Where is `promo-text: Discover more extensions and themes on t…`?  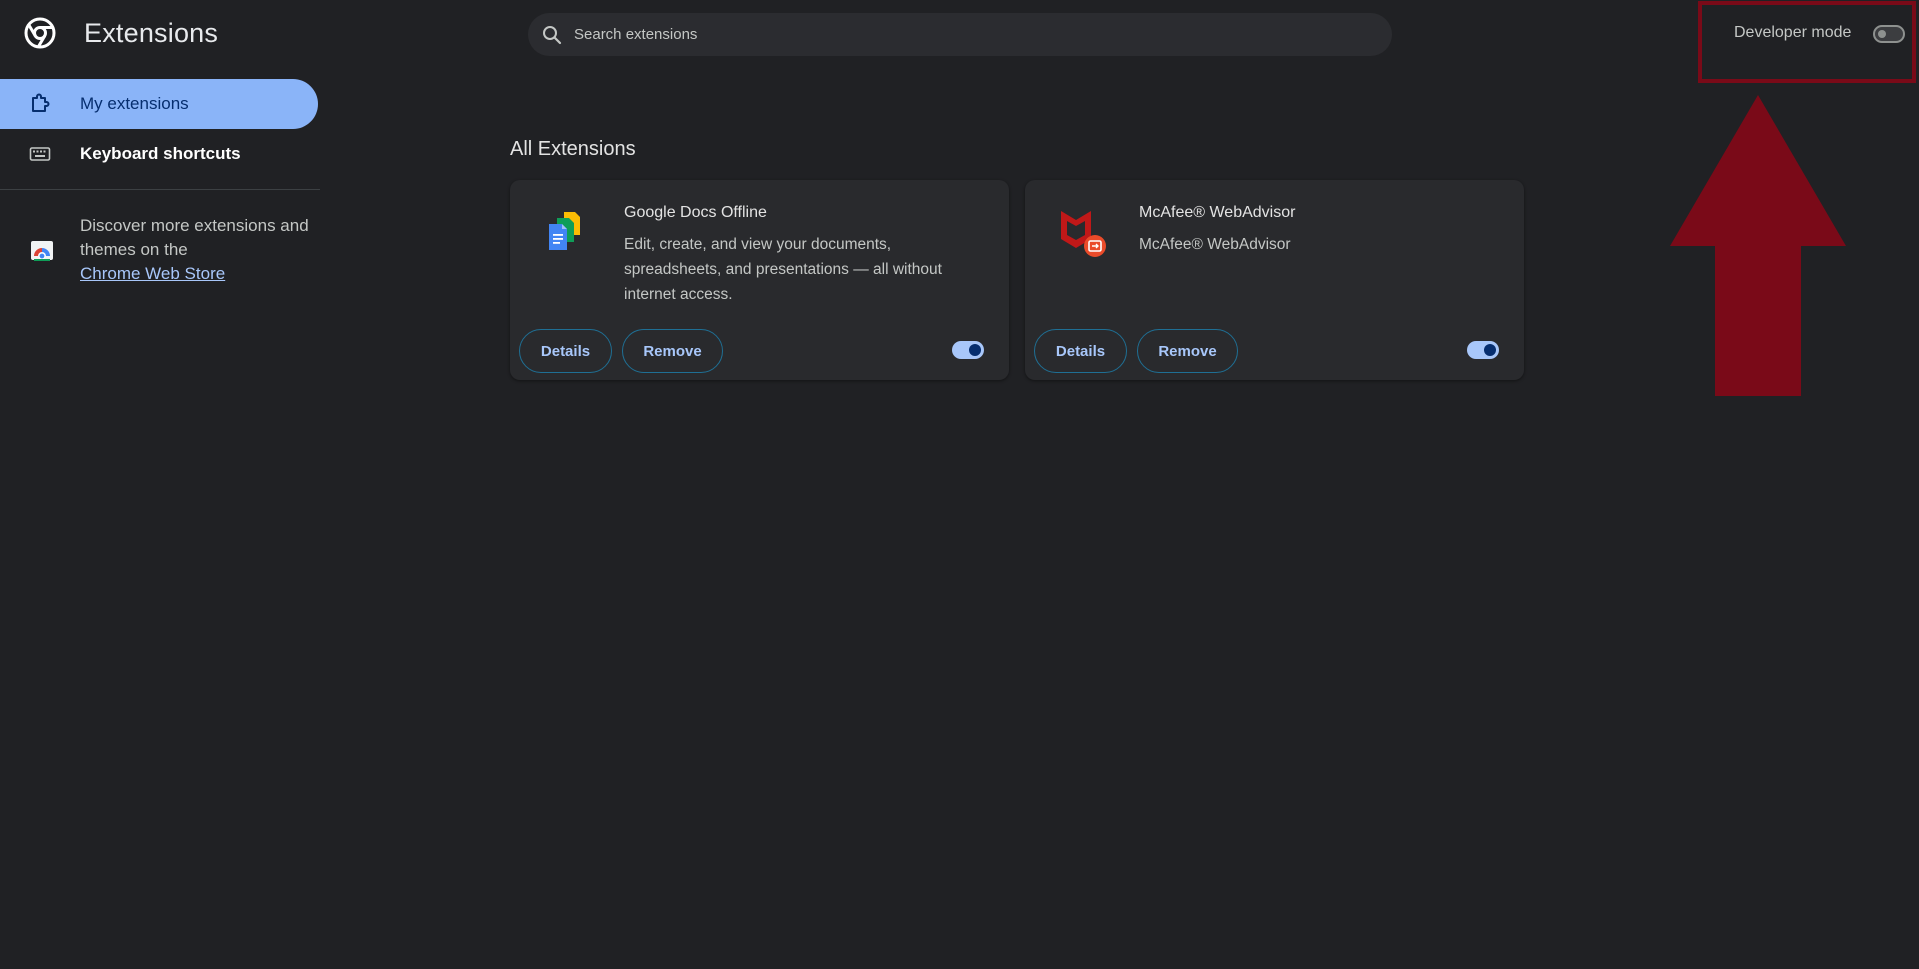 promo-text: Discover more extensions and themes on t… is located at coordinates (194, 237).